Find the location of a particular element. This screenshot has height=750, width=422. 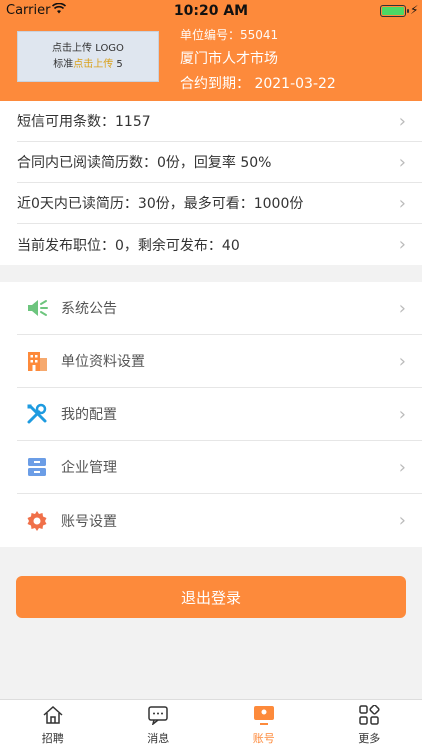

status-bar: Carrier 10:20 AM ⚡ is located at coordinates (211, 11).